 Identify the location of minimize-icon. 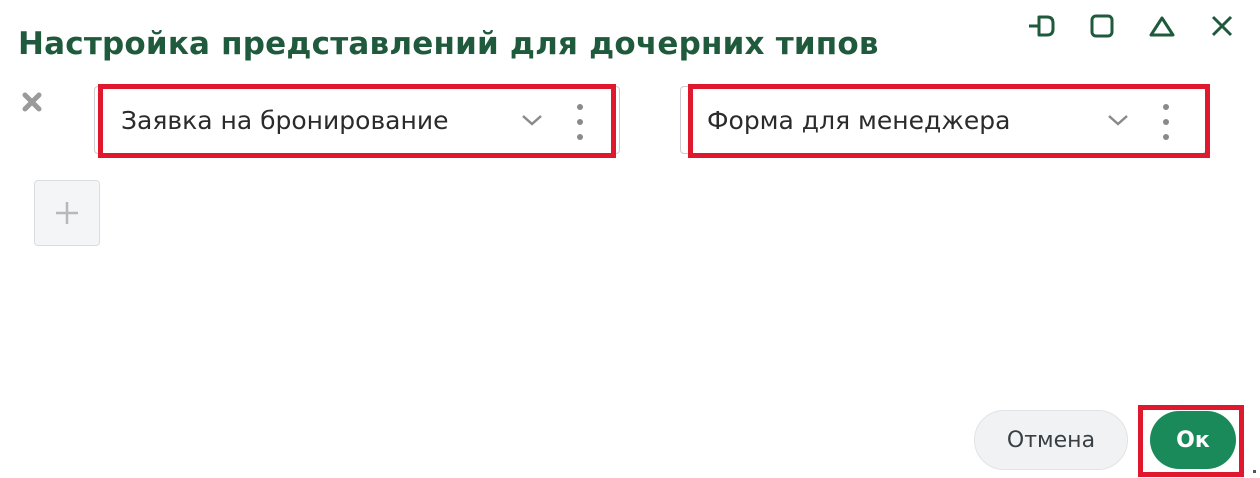
(1162, 26).